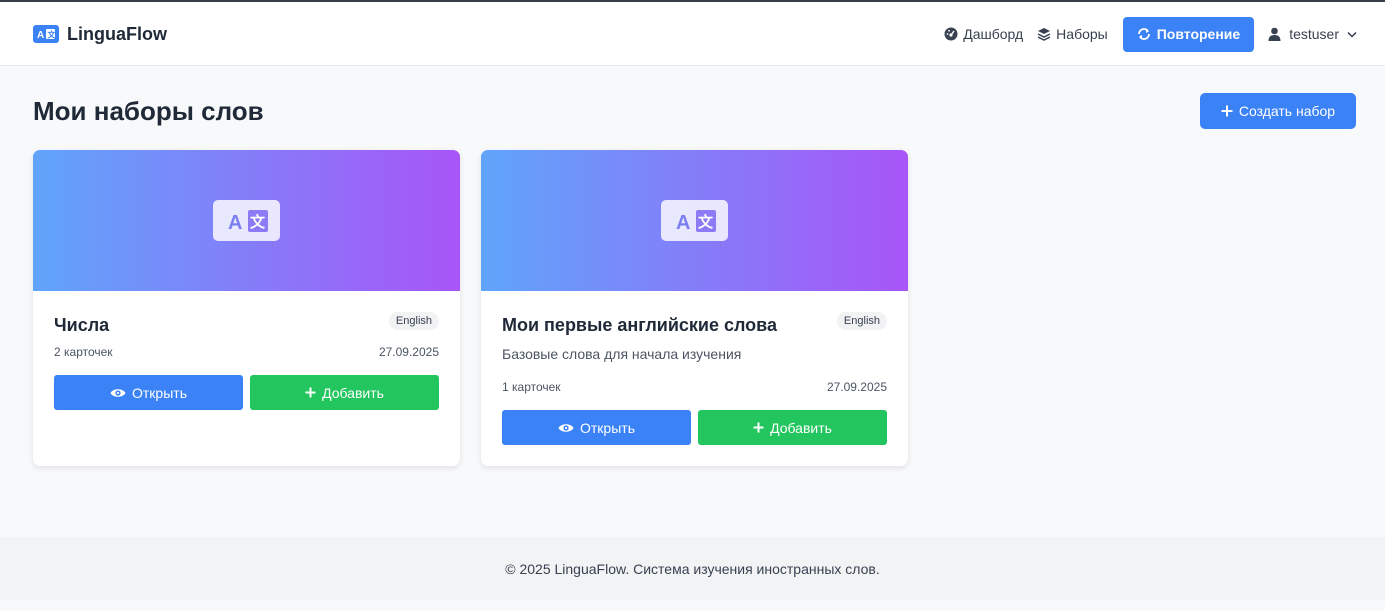 This screenshot has width=1385, height=611. I want to click on page-title: Мои наборы слов, so click(148, 111).